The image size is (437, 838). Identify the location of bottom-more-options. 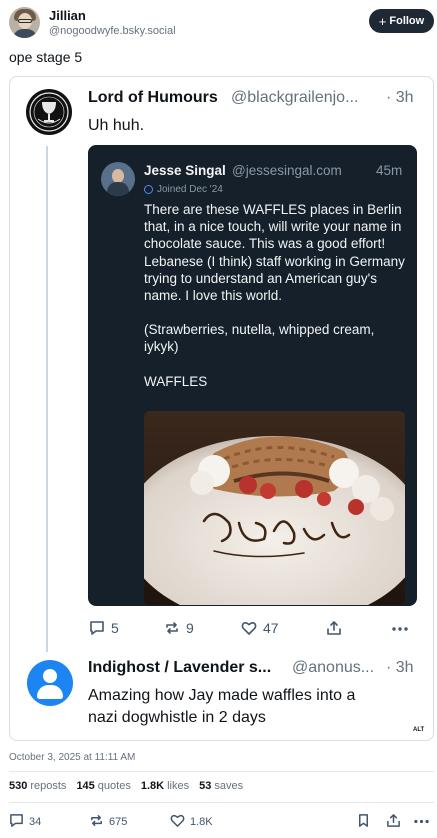
(421, 822).